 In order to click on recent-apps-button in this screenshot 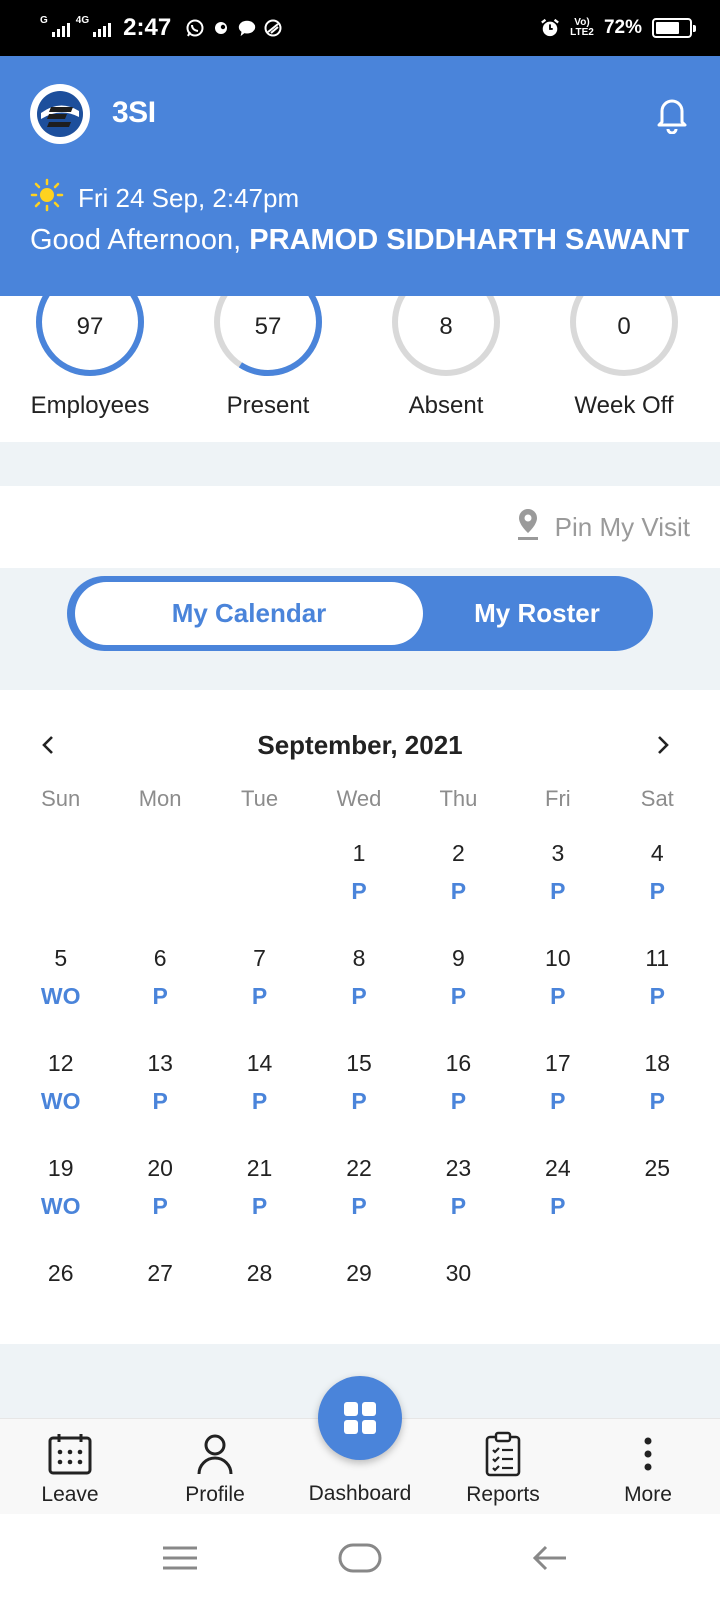, I will do `click(180, 1558)`.